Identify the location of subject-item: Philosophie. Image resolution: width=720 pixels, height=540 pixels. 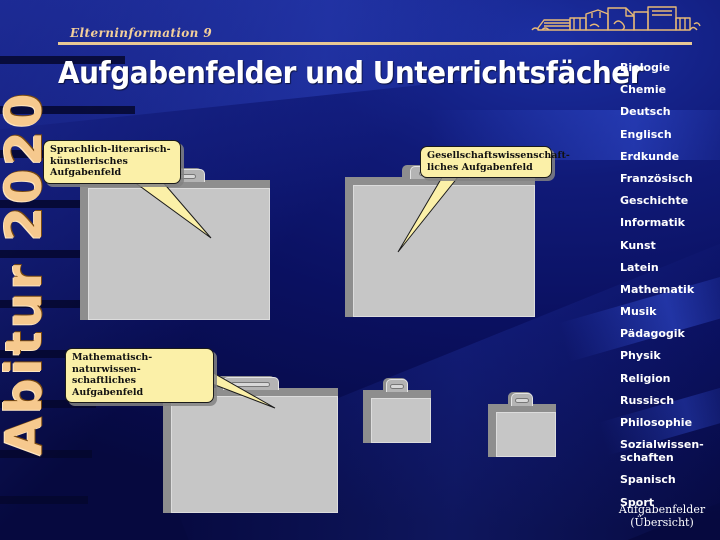
(670, 422).